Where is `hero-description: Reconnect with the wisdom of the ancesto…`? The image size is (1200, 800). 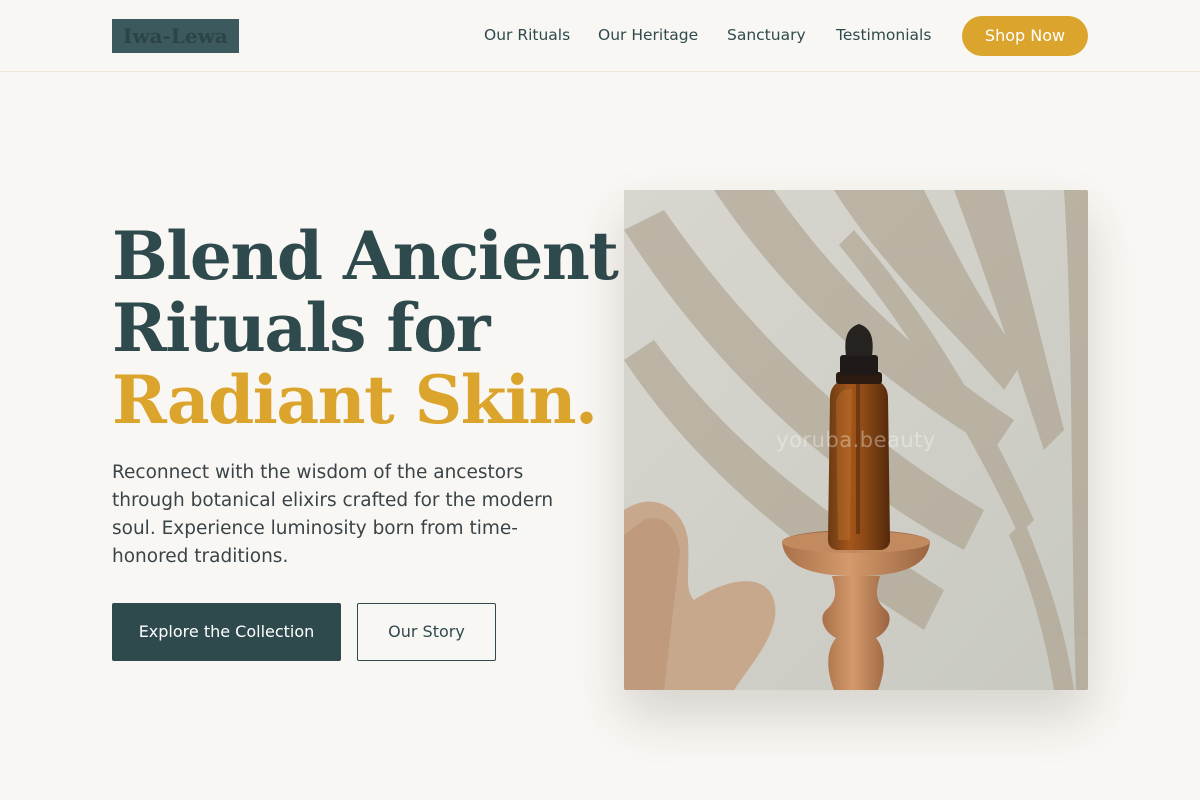 hero-description: Reconnect with the wisdom of the ancesto… is located at coordinates (333, 514).